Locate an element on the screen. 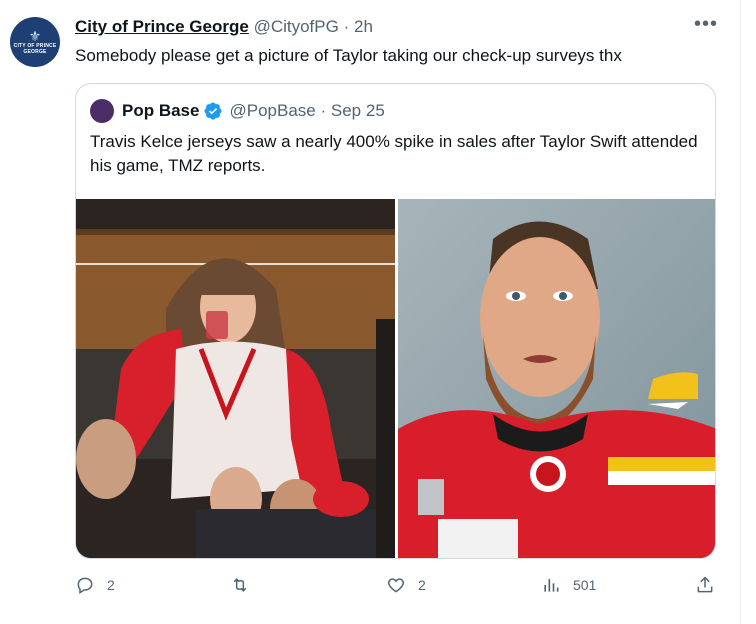 The width and height of the screenshot is (756, 624). city-emblem-icon: ⚜ is located at coordinates (35, 36).